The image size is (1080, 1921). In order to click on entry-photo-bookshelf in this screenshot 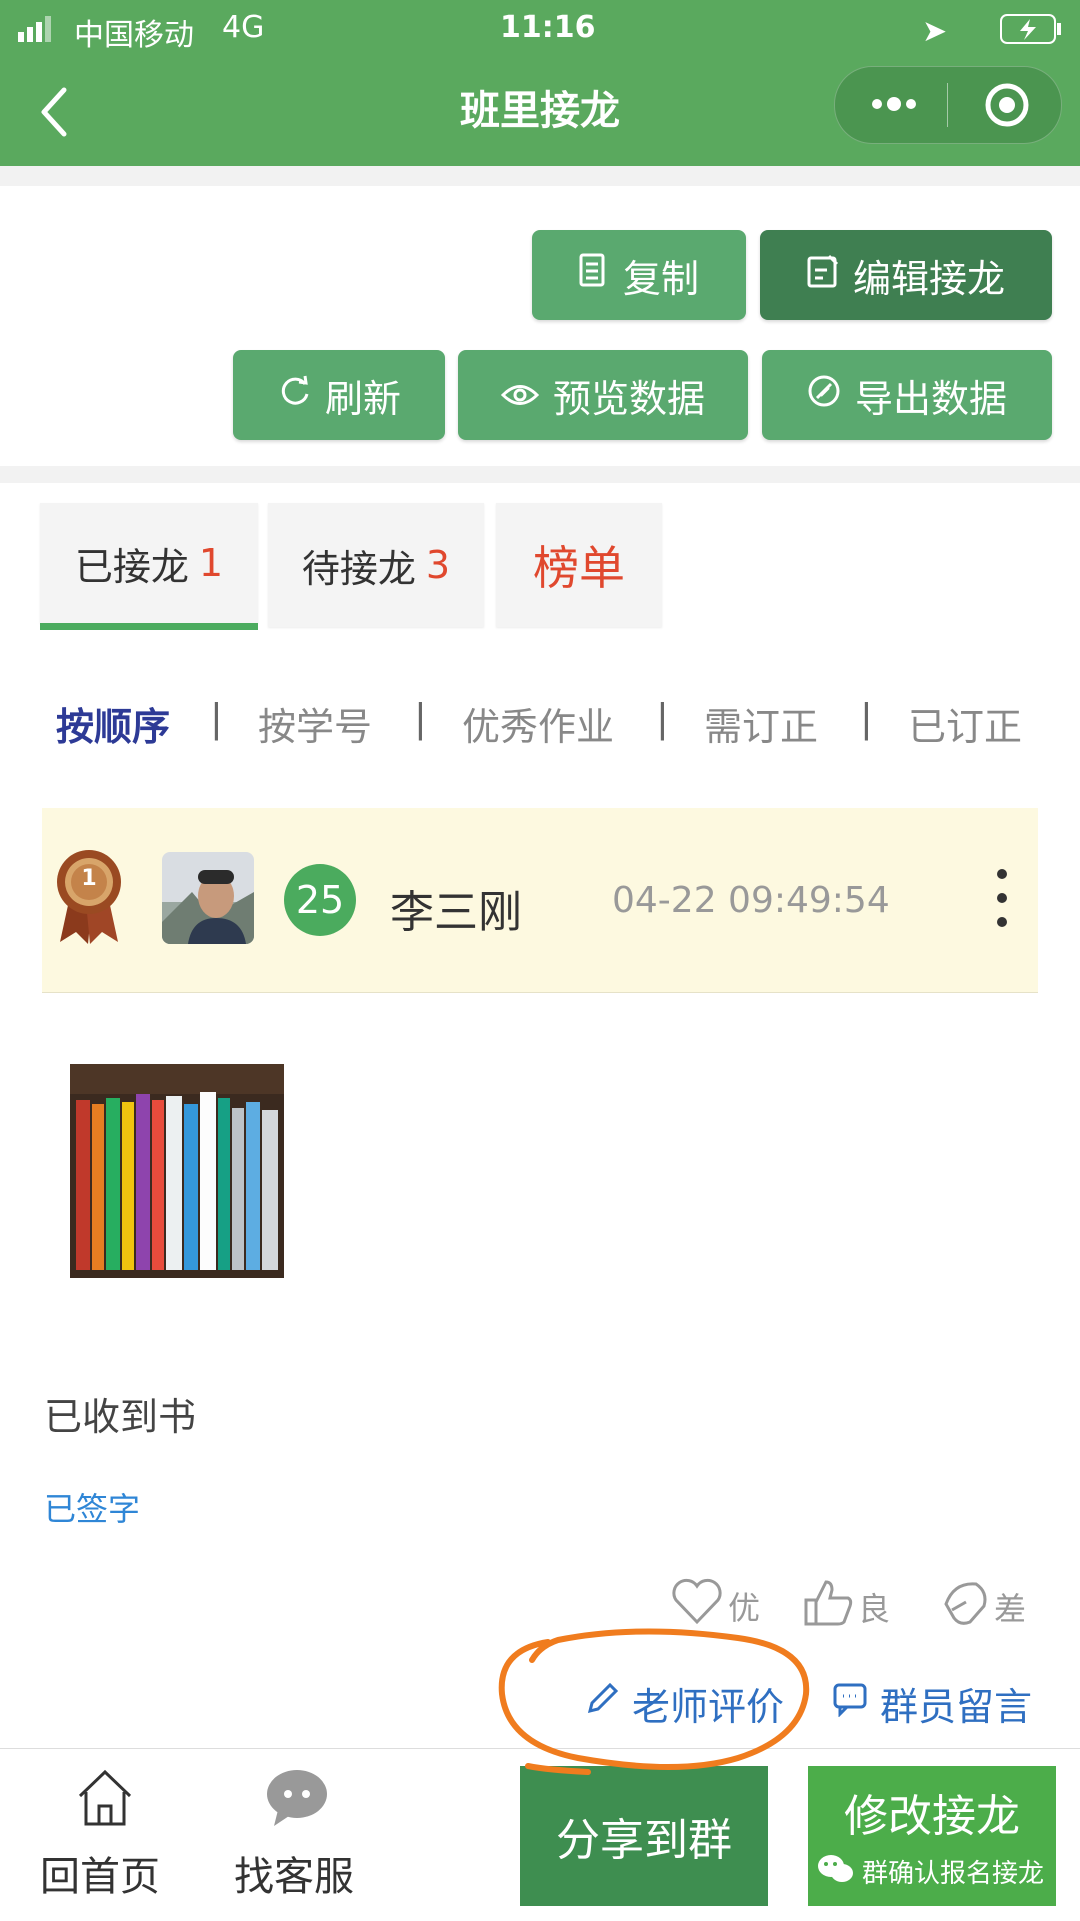, I will do `click(177, 1171)`.